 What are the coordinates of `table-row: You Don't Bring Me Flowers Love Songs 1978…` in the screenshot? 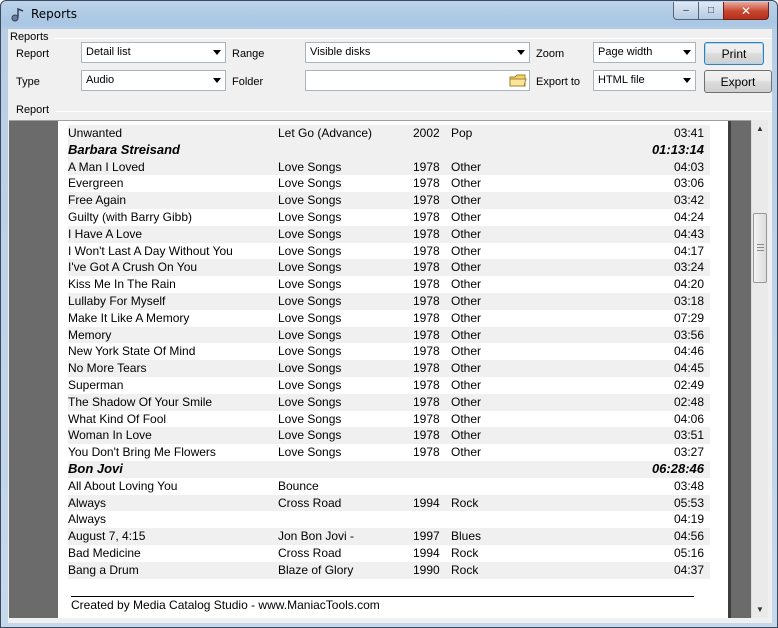 It's located at (389, 452).